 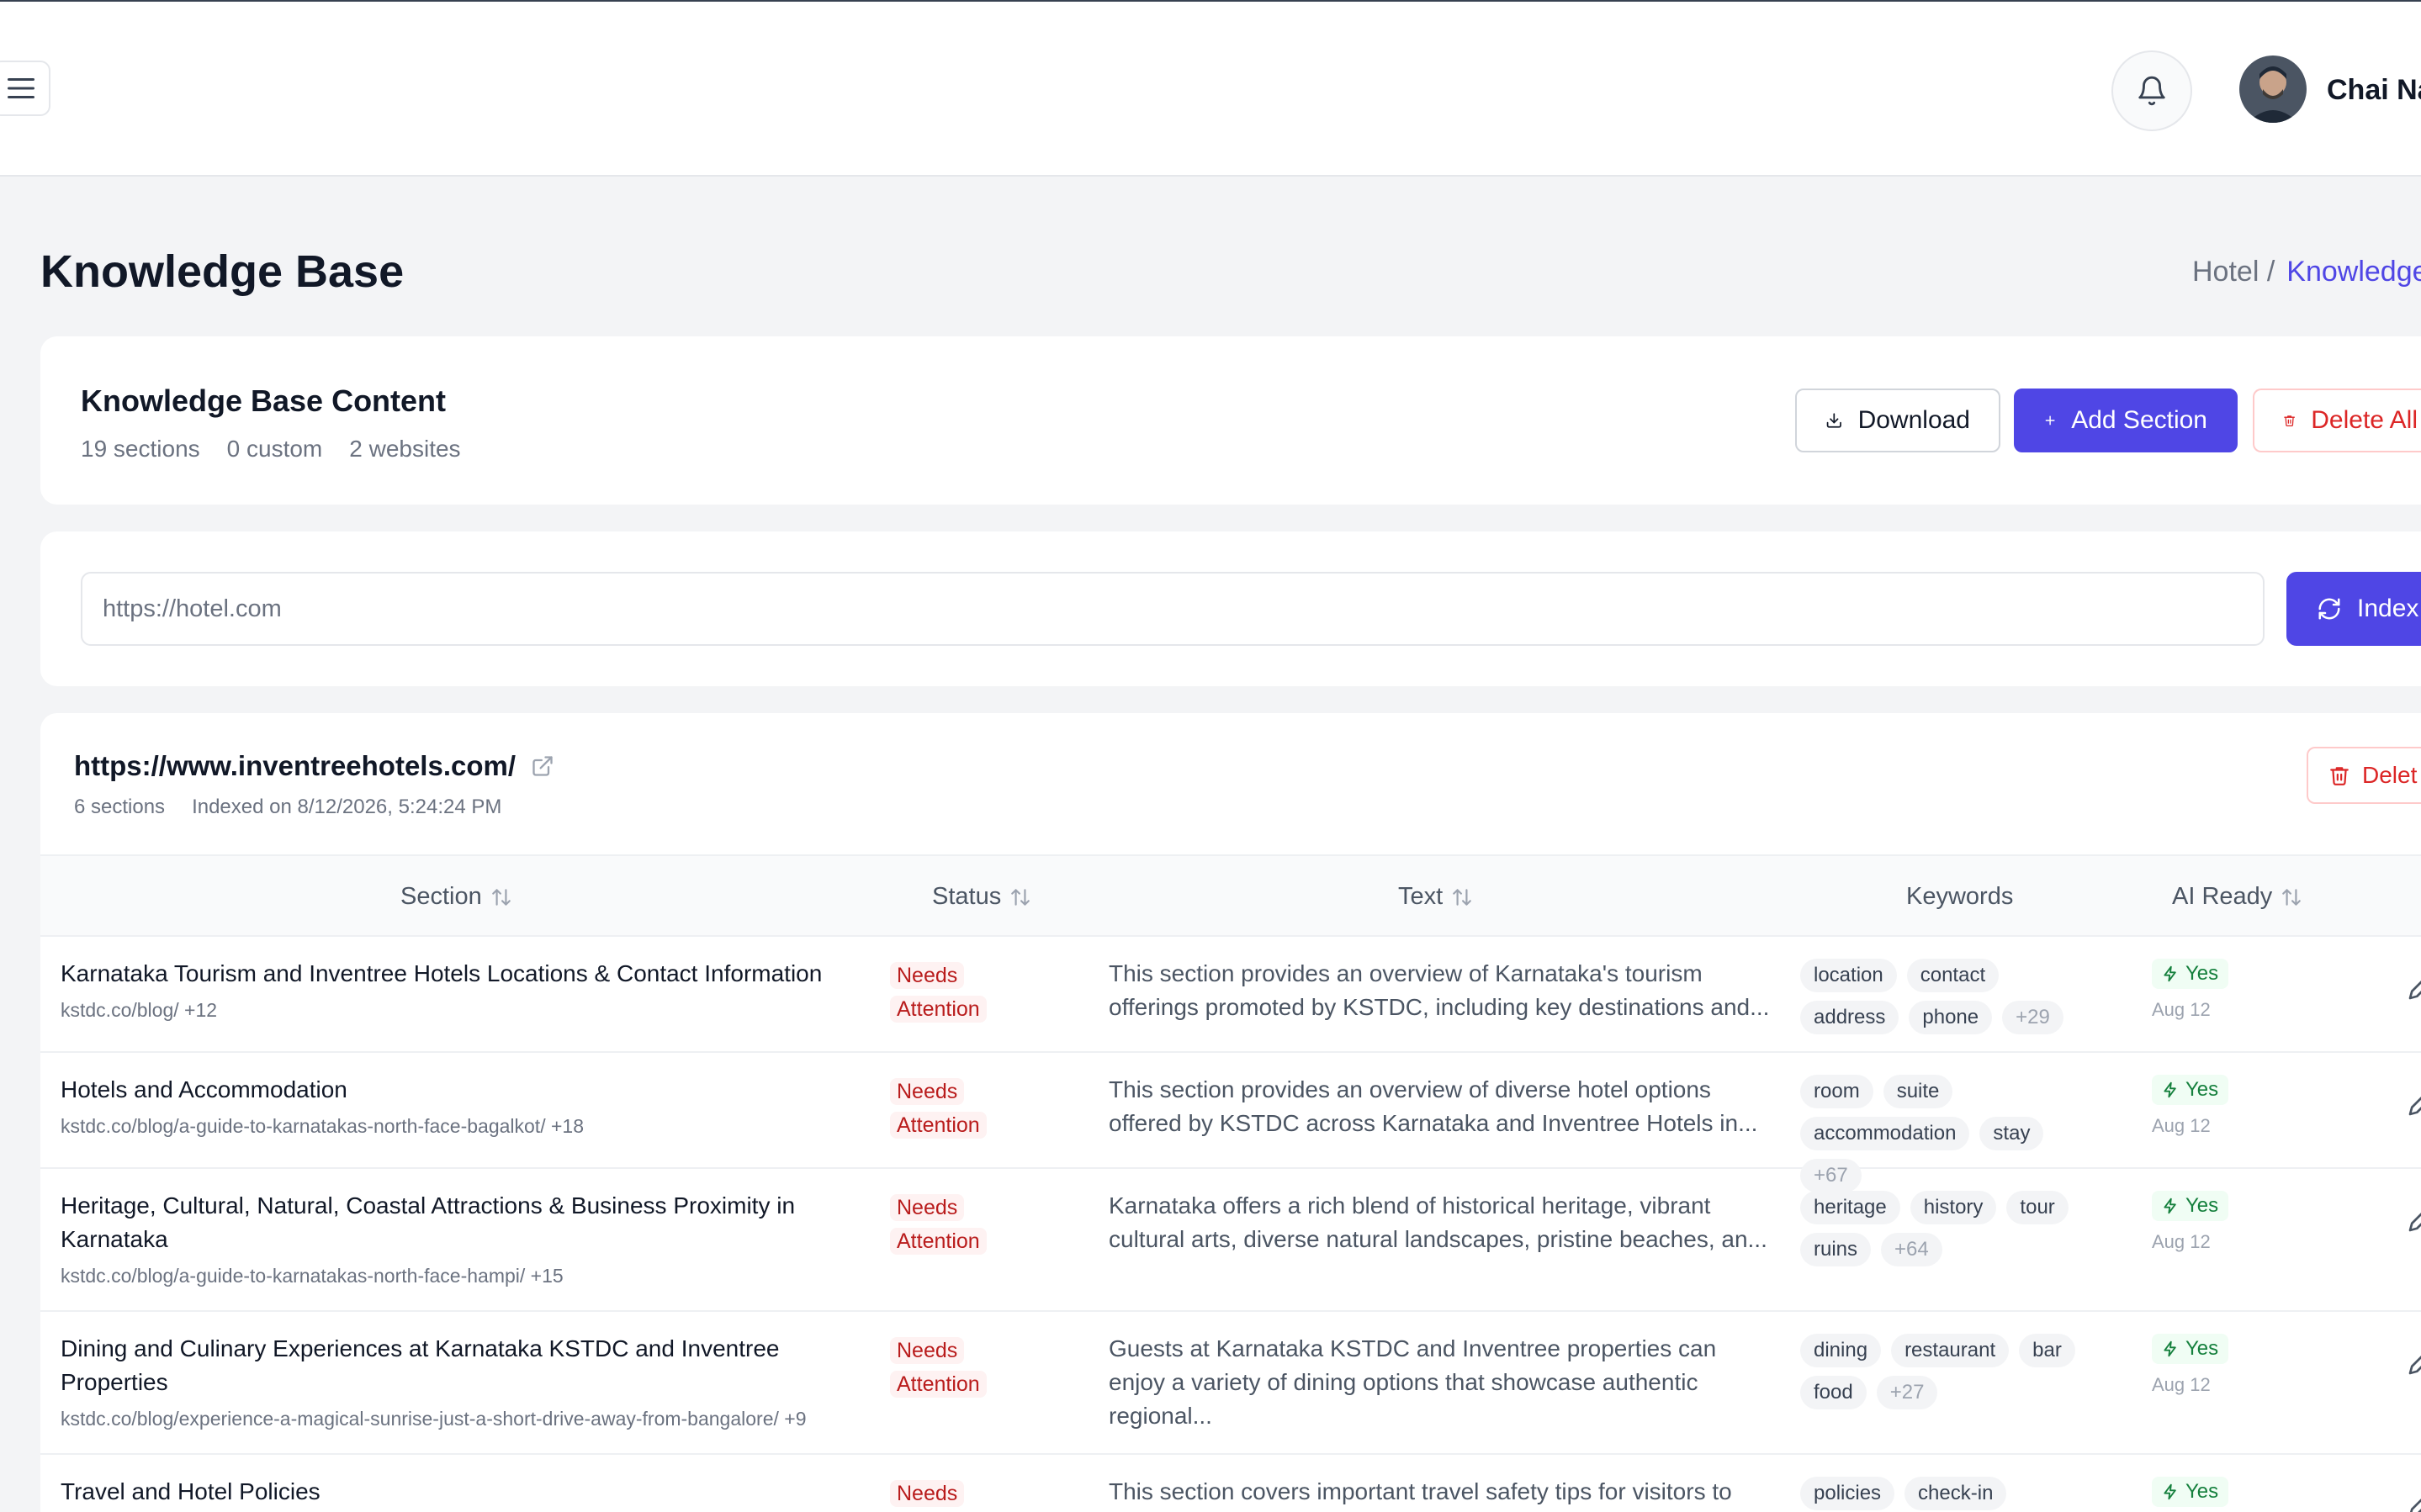 I want to click on keyword-chip: address, so click(x=1850, y=1017).